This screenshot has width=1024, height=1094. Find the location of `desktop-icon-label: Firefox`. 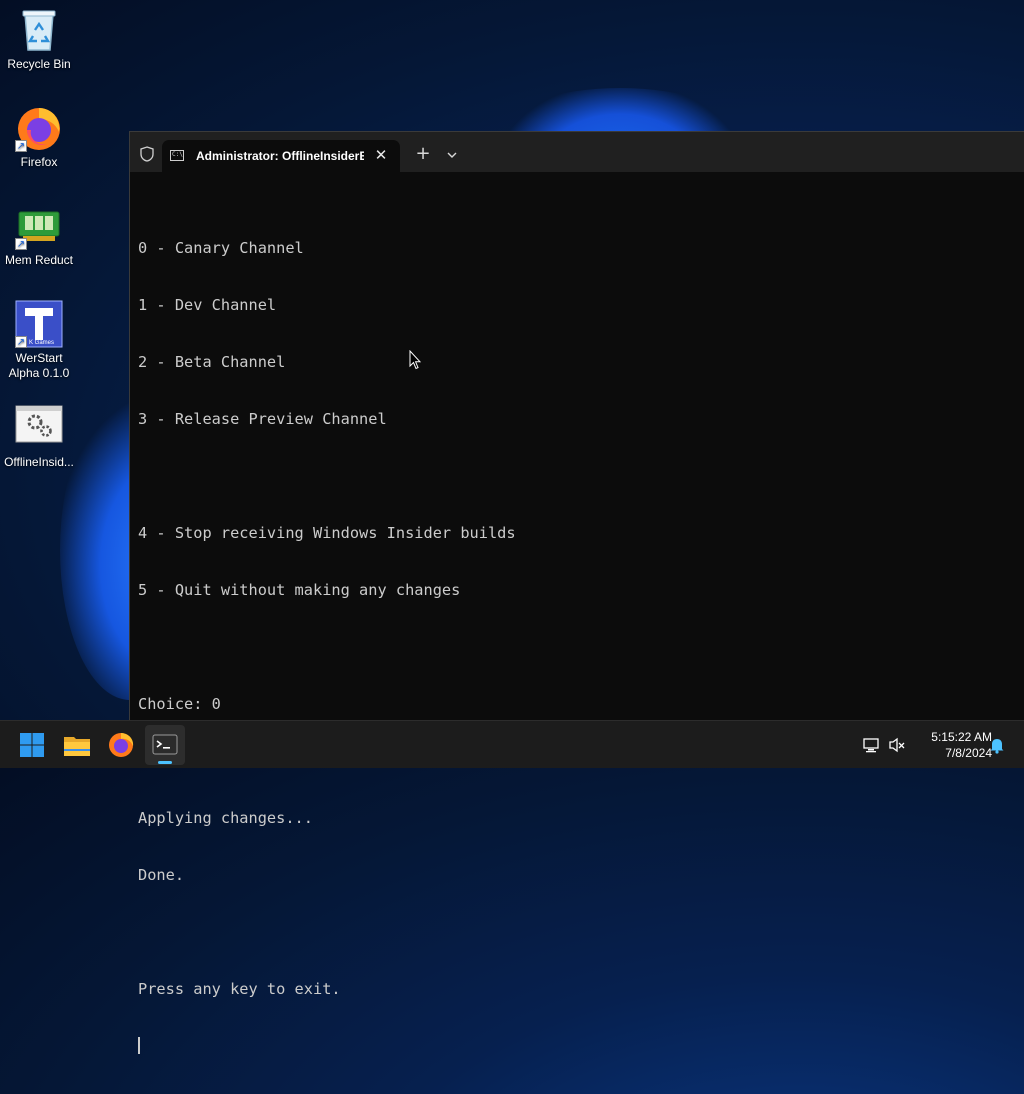

desktop-icon-label: Firefox is located at coordinates (39, 162).